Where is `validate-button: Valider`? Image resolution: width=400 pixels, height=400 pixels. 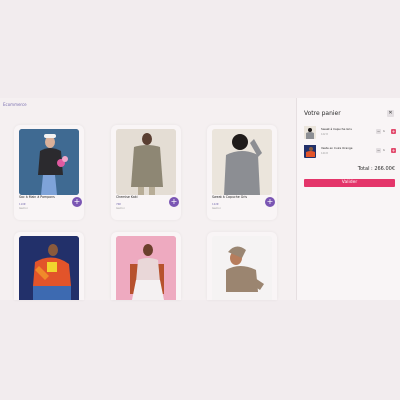
validate-button: Valider is located at coordinates (349, 183).